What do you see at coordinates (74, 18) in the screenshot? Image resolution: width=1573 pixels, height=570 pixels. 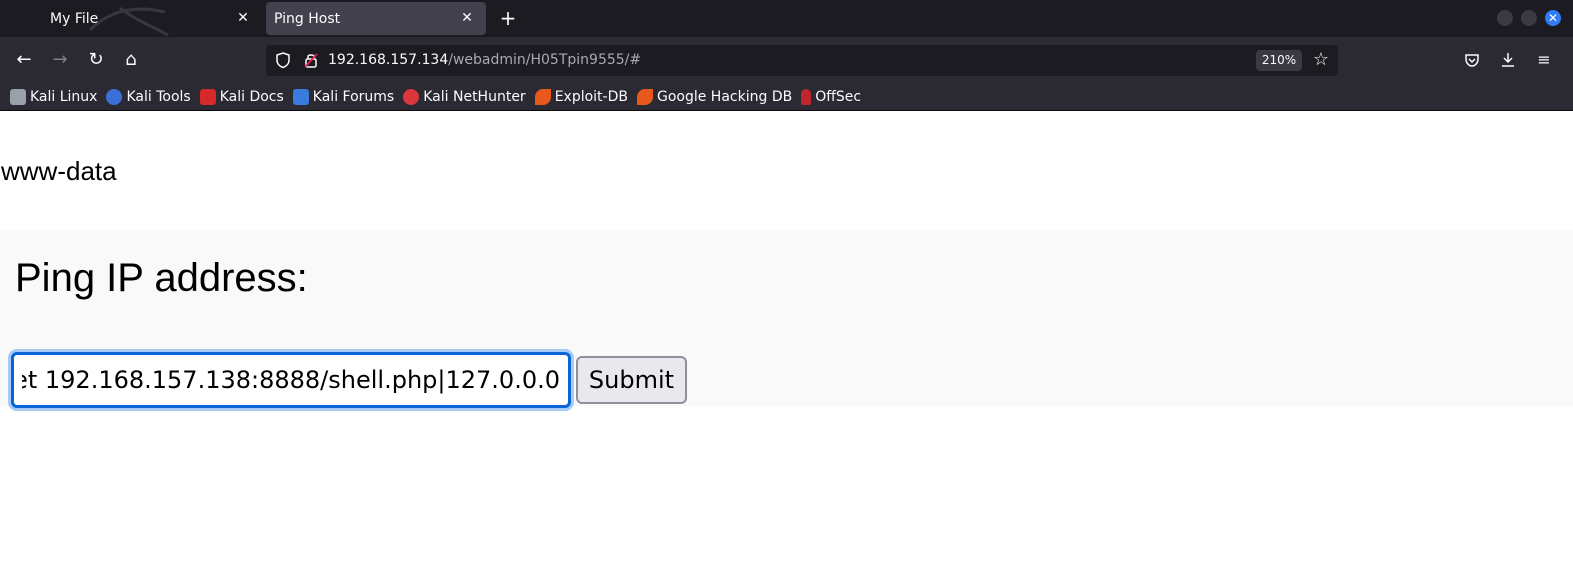 I see `tab-title: My File` at bounding box center [74, 18].